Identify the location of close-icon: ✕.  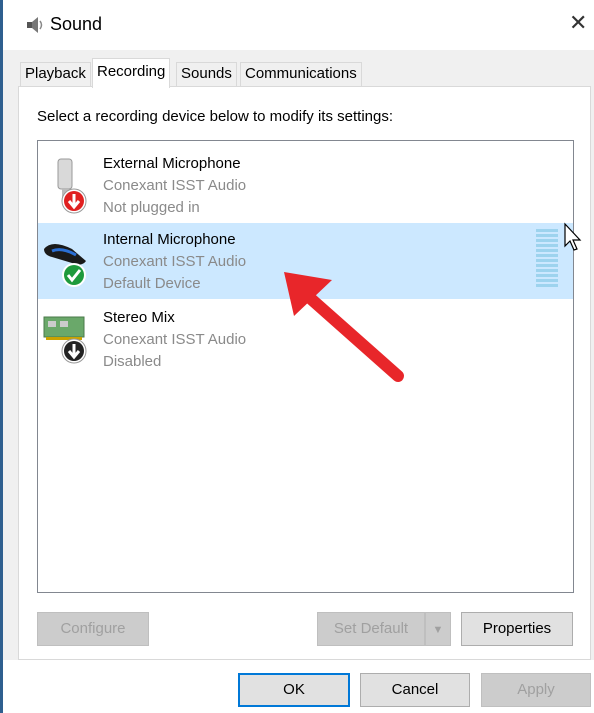
(578, 23).